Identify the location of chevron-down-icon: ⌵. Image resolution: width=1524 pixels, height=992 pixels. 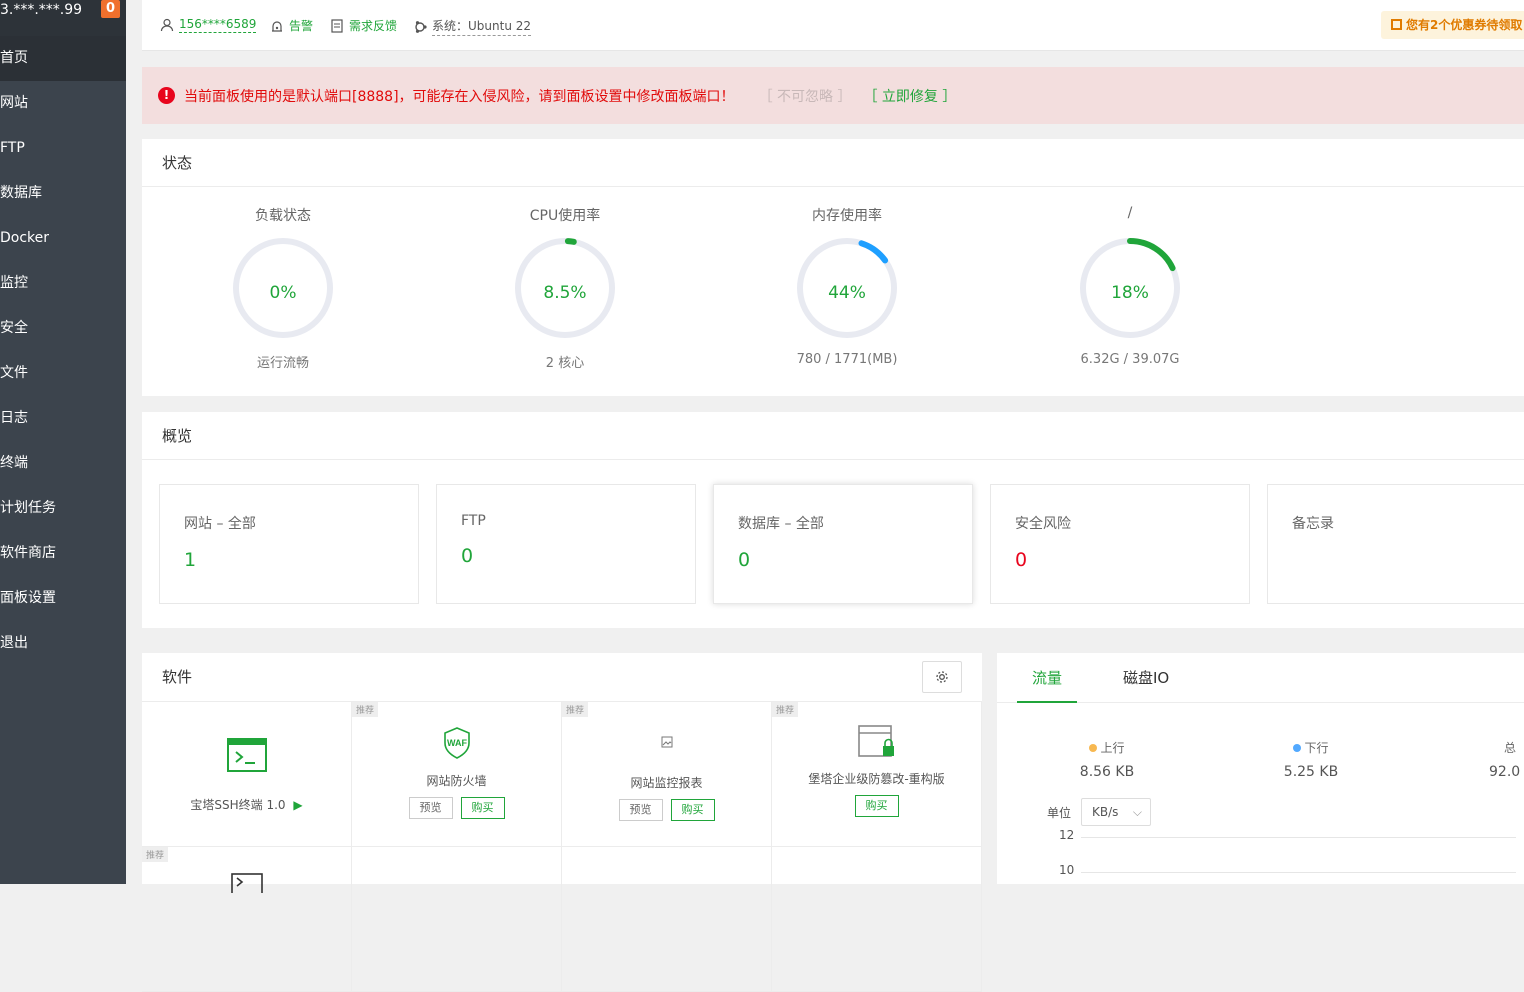
(1137, 812).